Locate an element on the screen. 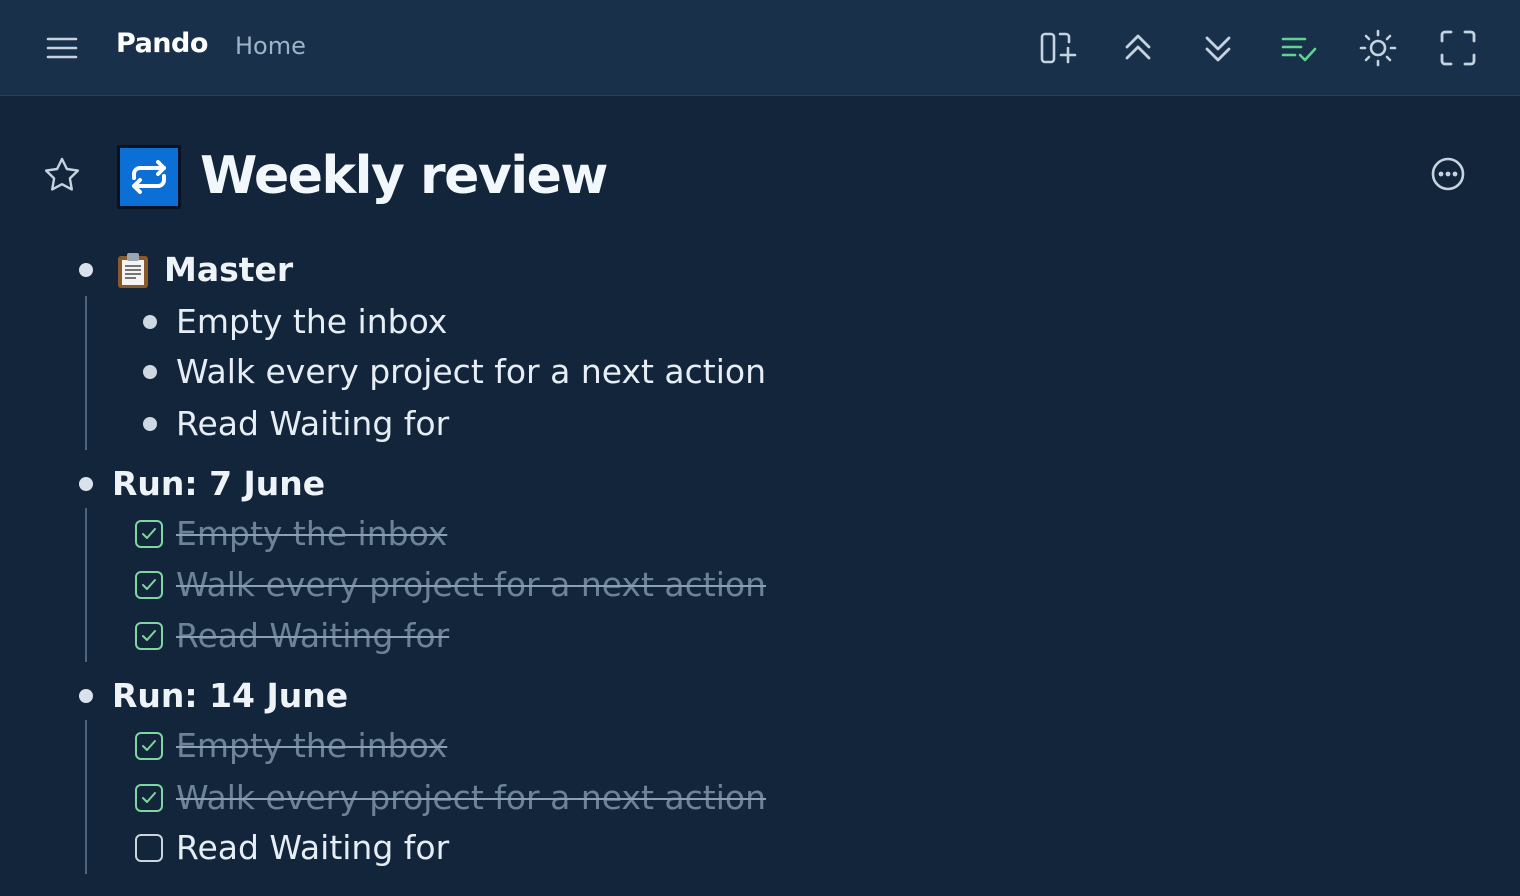 The width and height of the screenshot is (1520, 896). page-title: Weekly review is located at coordinates (404, 176).